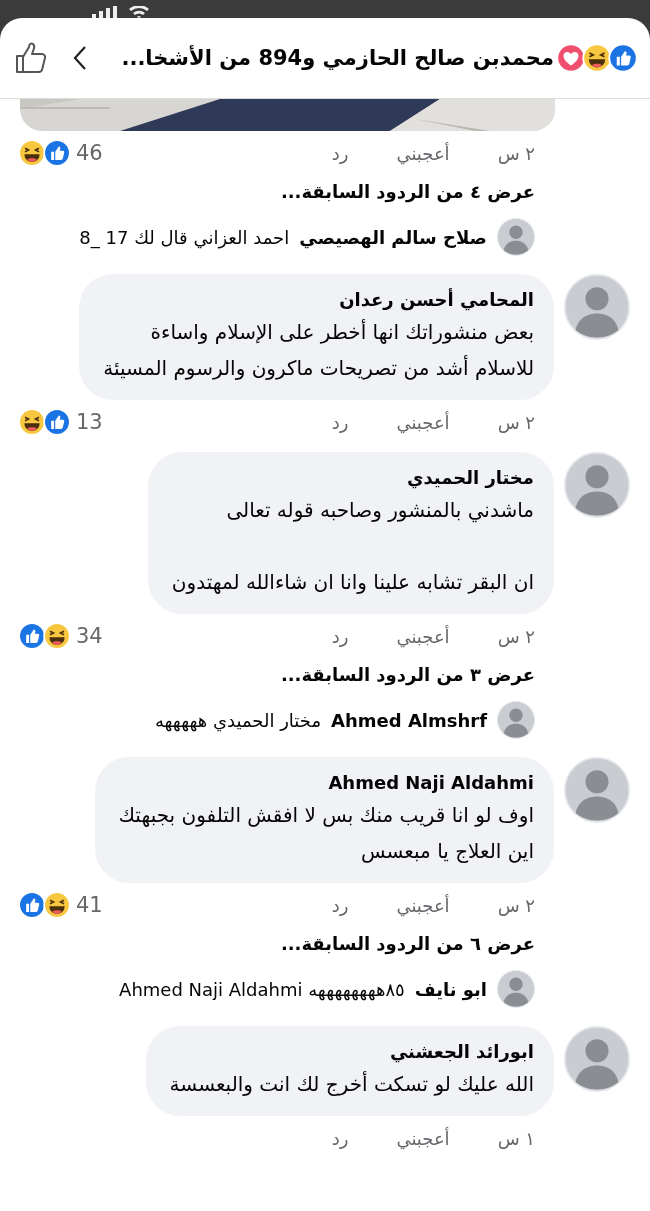 This screenshot has height=1211, width=650. What do you see at coordinates (89, 422) in the screenshot?
I see `reaction-count: 13` at bounding box center [89, 422].